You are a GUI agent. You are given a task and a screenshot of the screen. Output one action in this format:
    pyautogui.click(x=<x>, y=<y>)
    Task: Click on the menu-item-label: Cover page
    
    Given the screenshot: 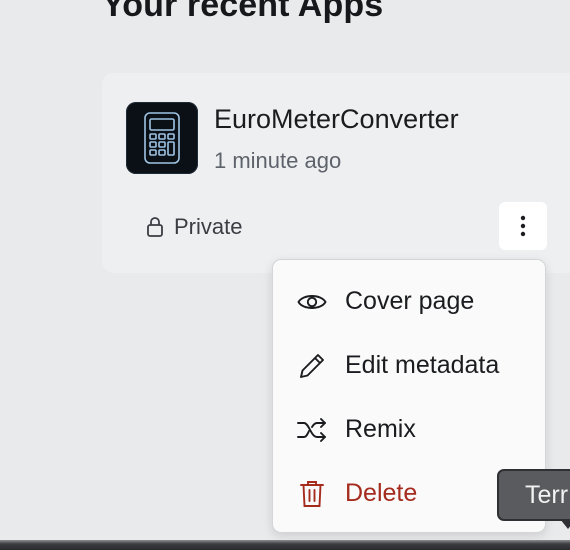 What is the action you would take?
    pyautogui.click(x=410, y=300)
    